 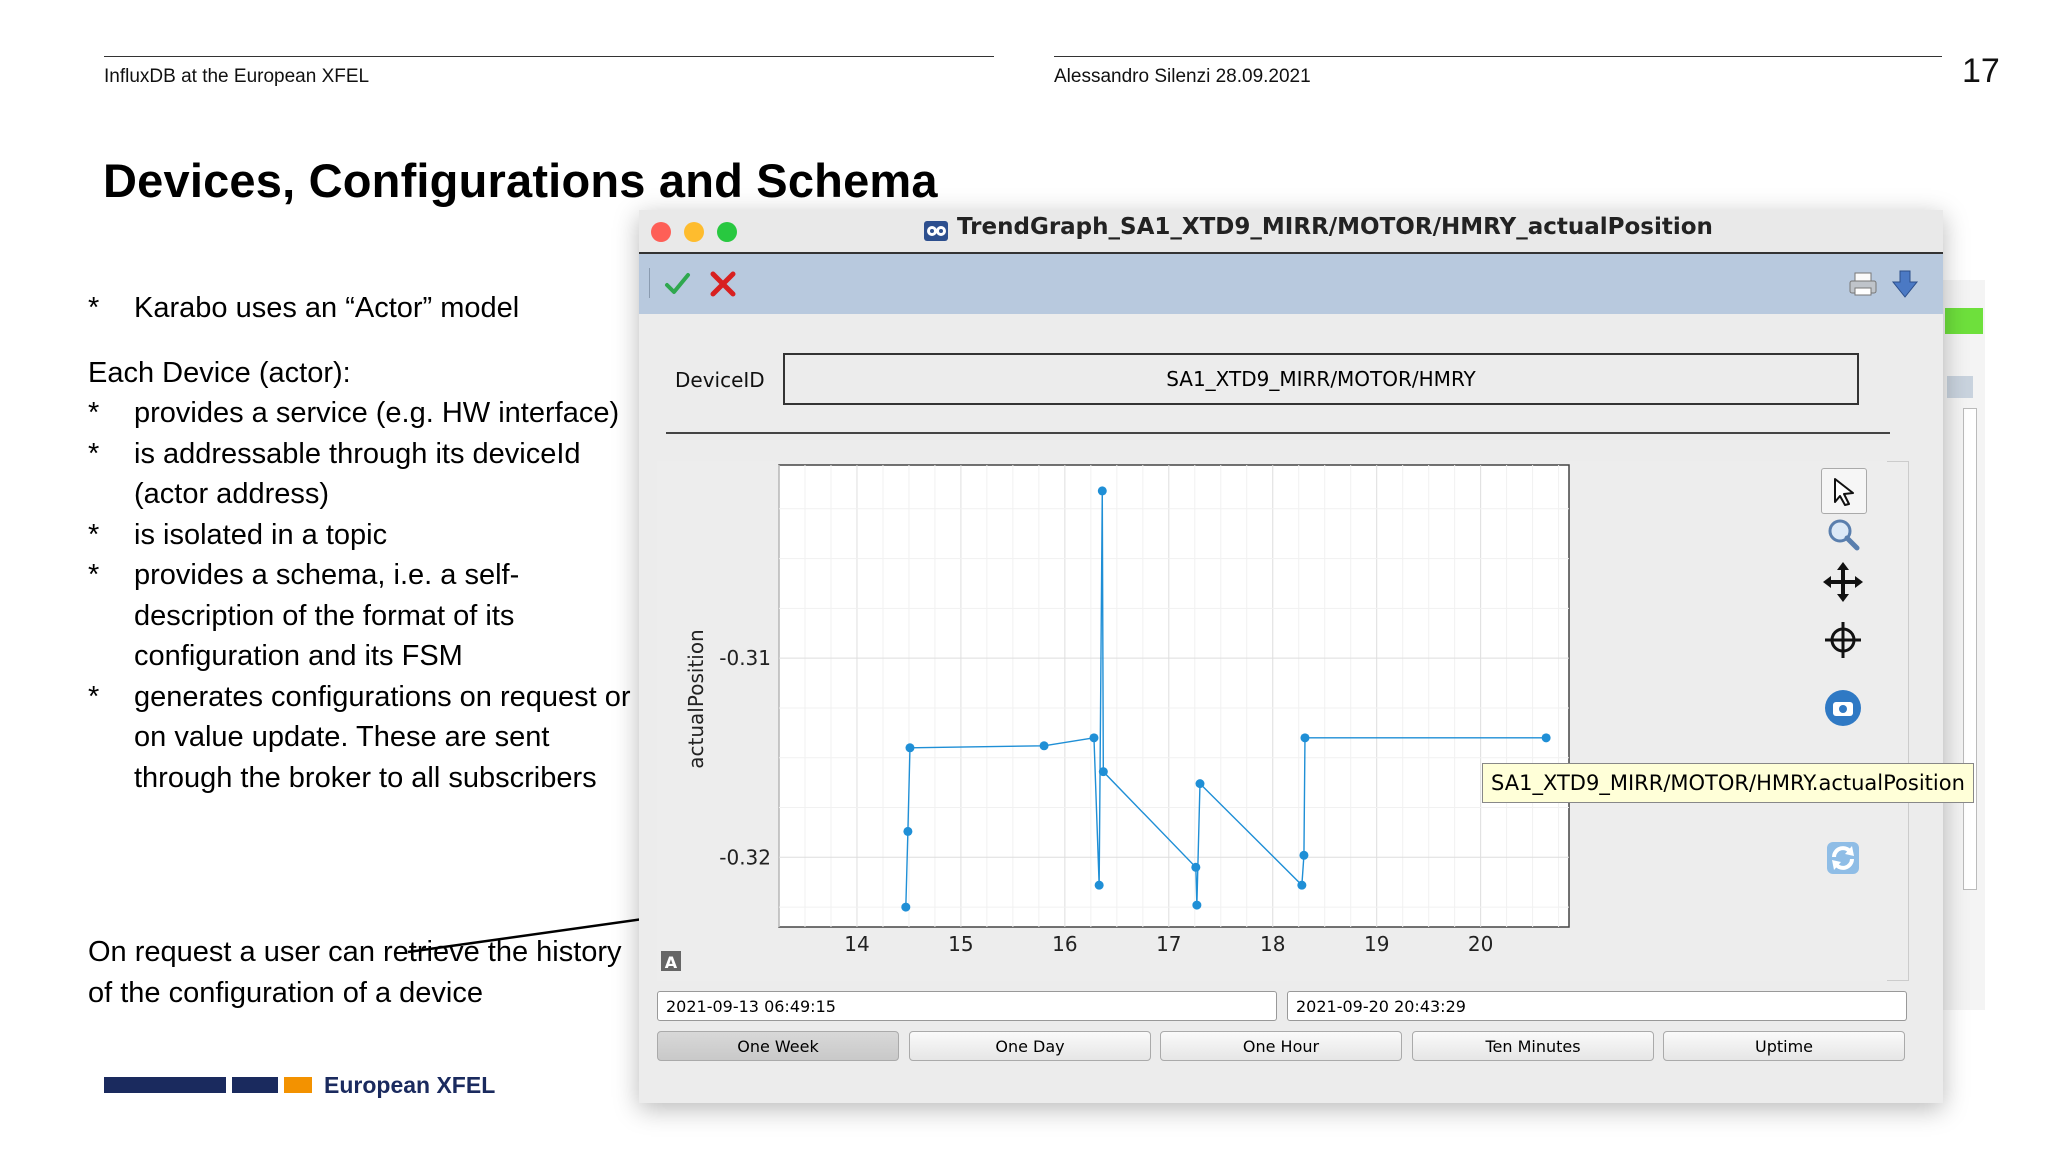 I want to click on bullet-item: * is isolated in a topic, so click(x=368, y=535).